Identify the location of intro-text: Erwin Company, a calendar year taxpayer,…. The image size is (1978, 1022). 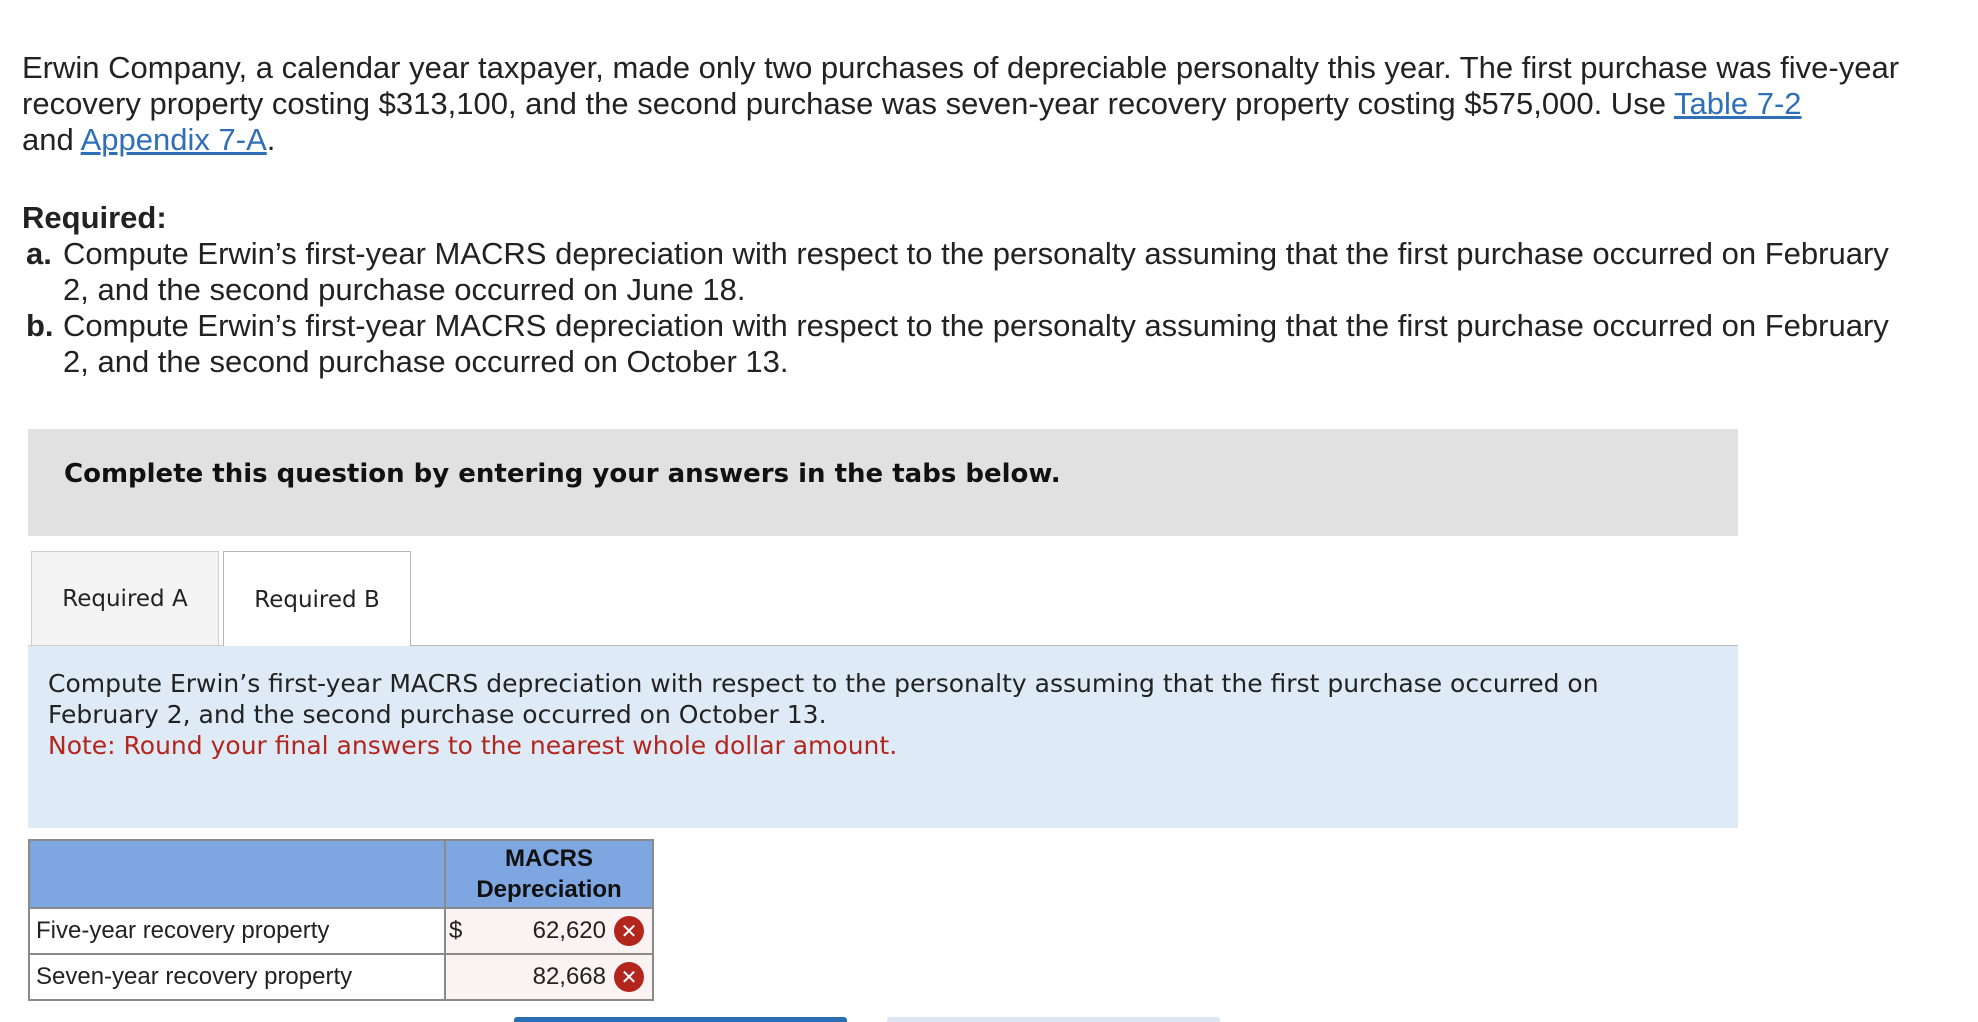
(961, 85).